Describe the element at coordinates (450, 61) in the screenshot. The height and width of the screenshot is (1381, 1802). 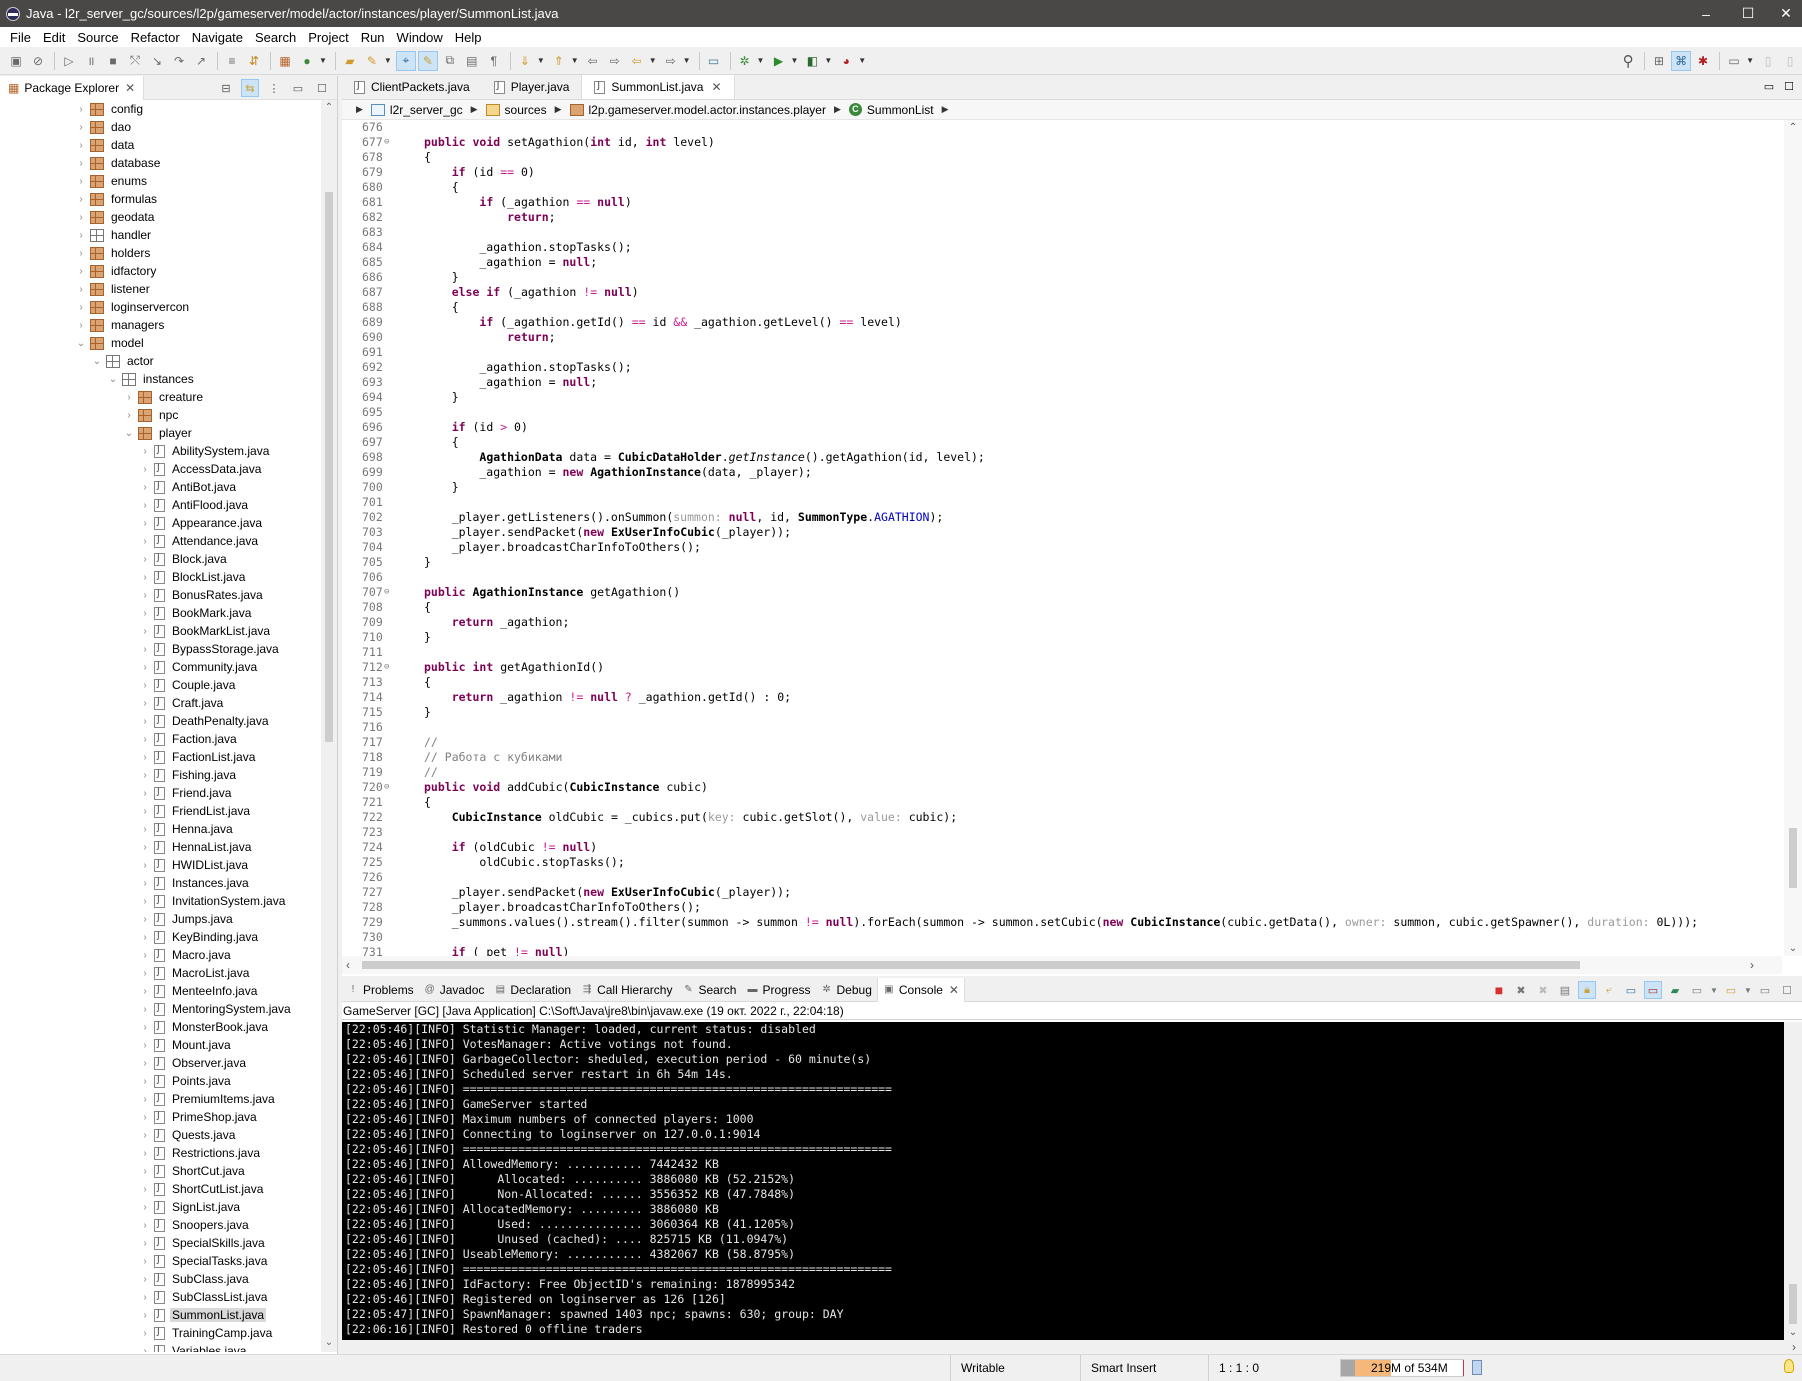
I see `toggle-block-selection-icon: ⧉` at that location.